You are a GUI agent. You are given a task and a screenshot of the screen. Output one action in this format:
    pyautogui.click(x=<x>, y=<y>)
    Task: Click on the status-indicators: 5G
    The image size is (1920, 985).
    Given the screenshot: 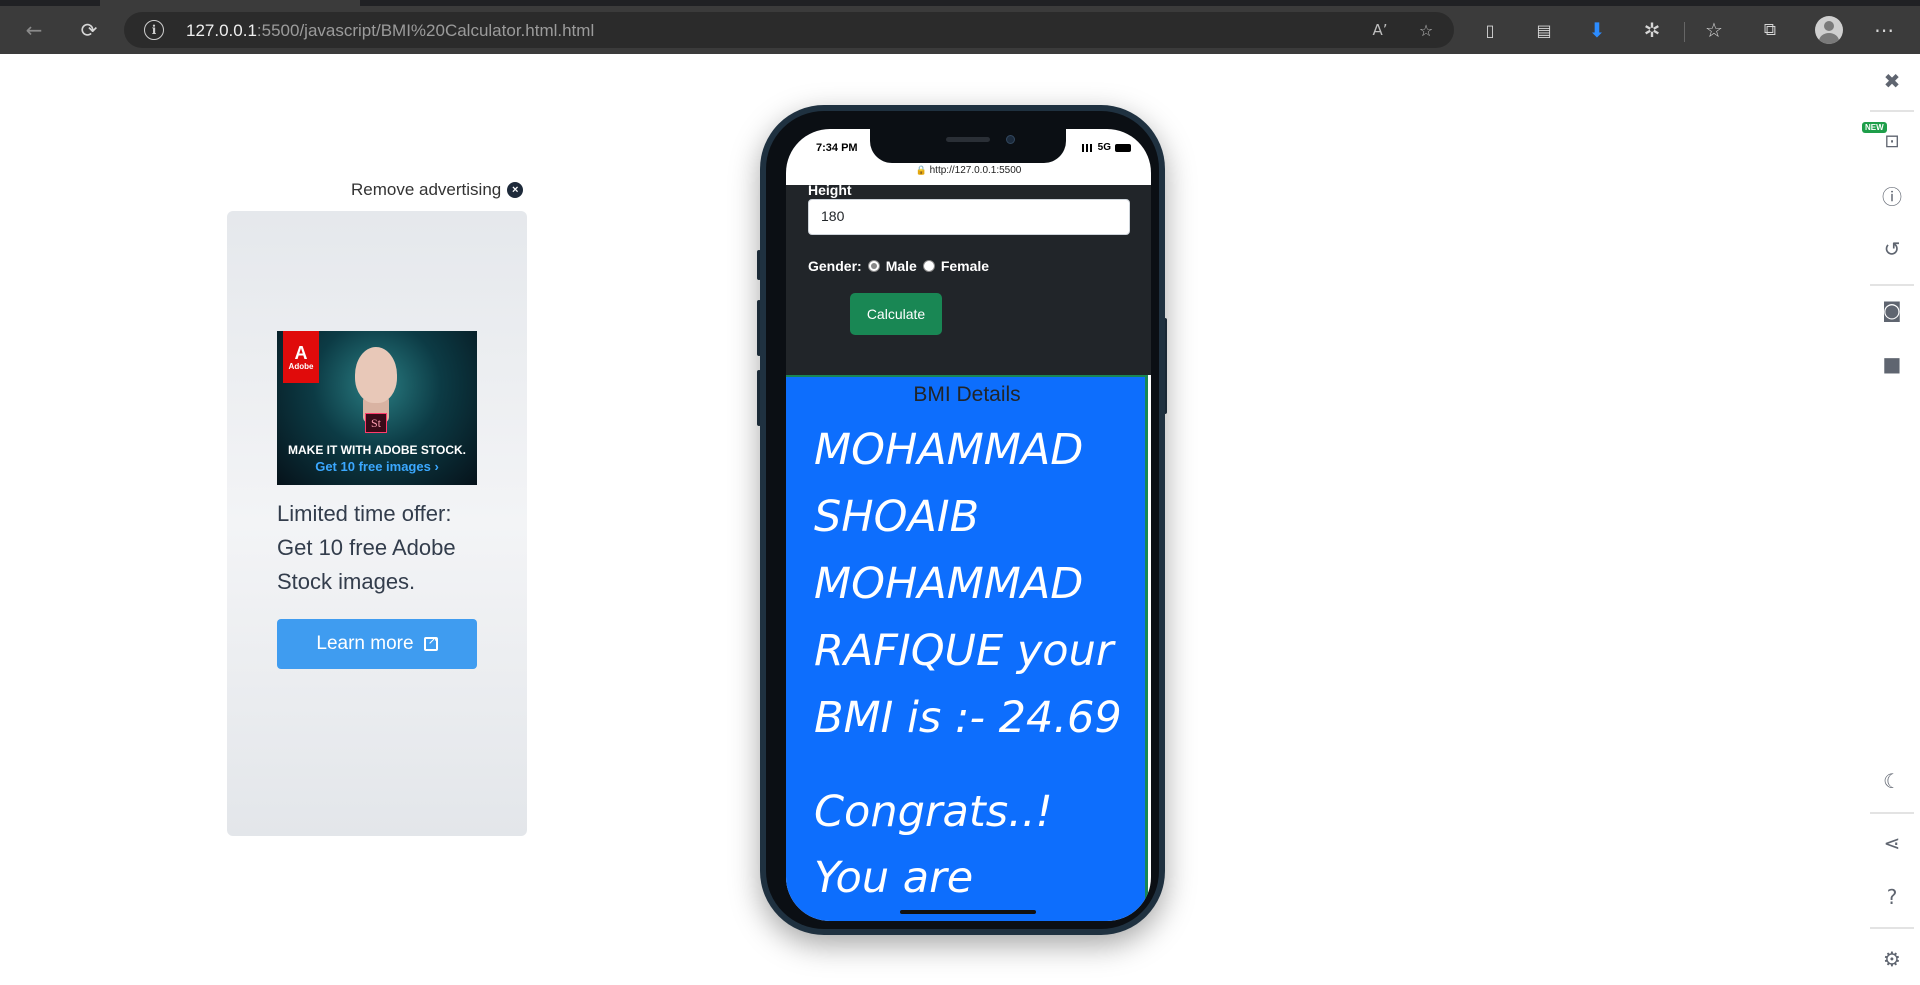 What is the action you would take?
    pyautogui.click(x=1106, y=147)
    